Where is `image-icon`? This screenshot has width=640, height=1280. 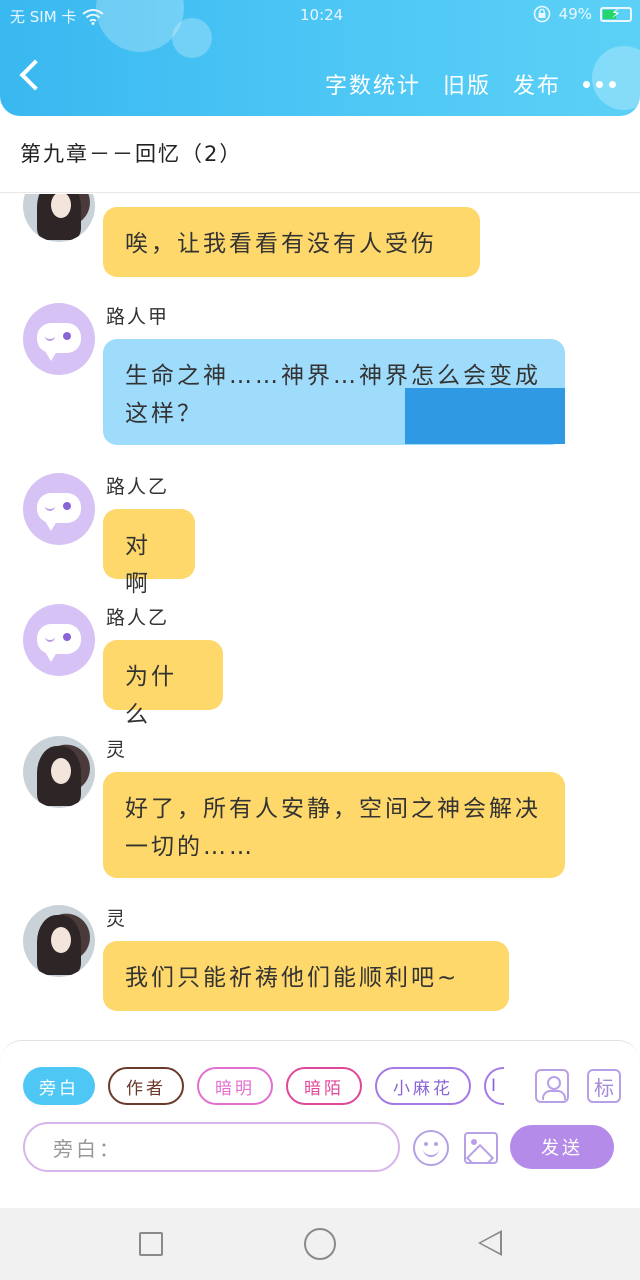
image-icon is located at coordinates (481, 1148).